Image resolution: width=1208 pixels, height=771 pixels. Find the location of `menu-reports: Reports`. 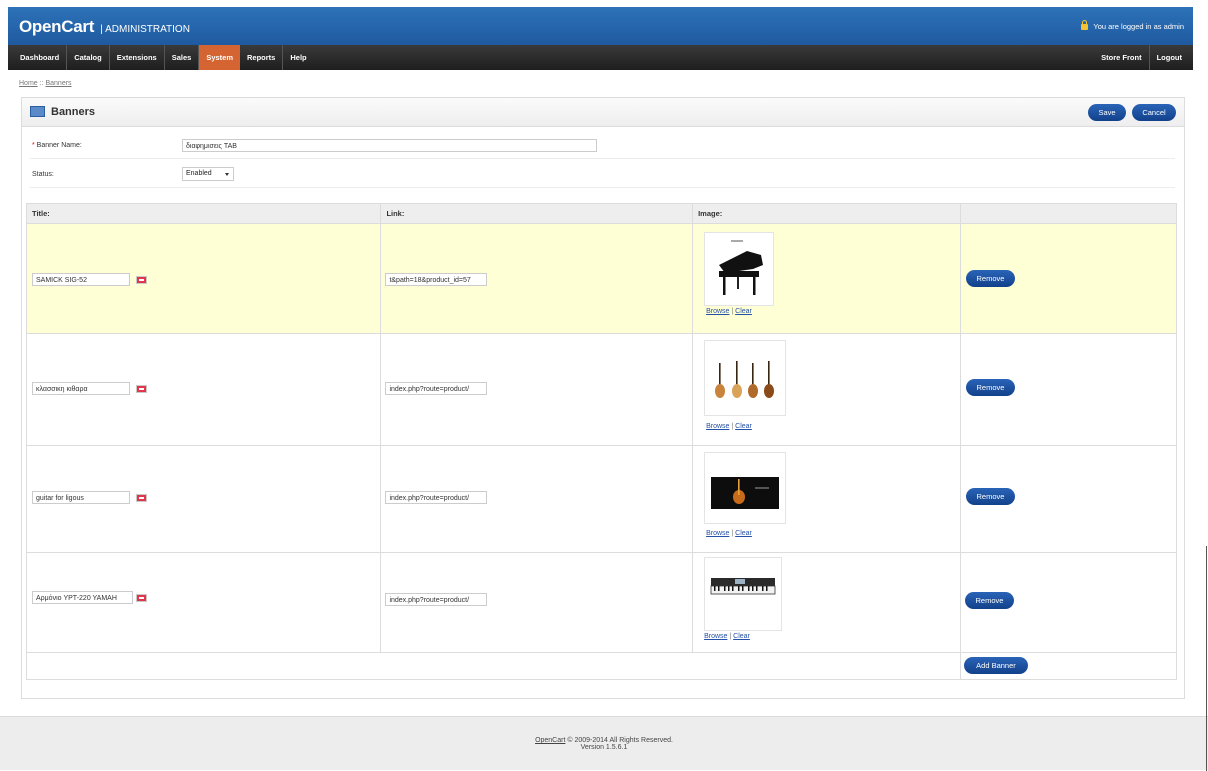

menu-reports: Reports is located at coordinates (262, 57).